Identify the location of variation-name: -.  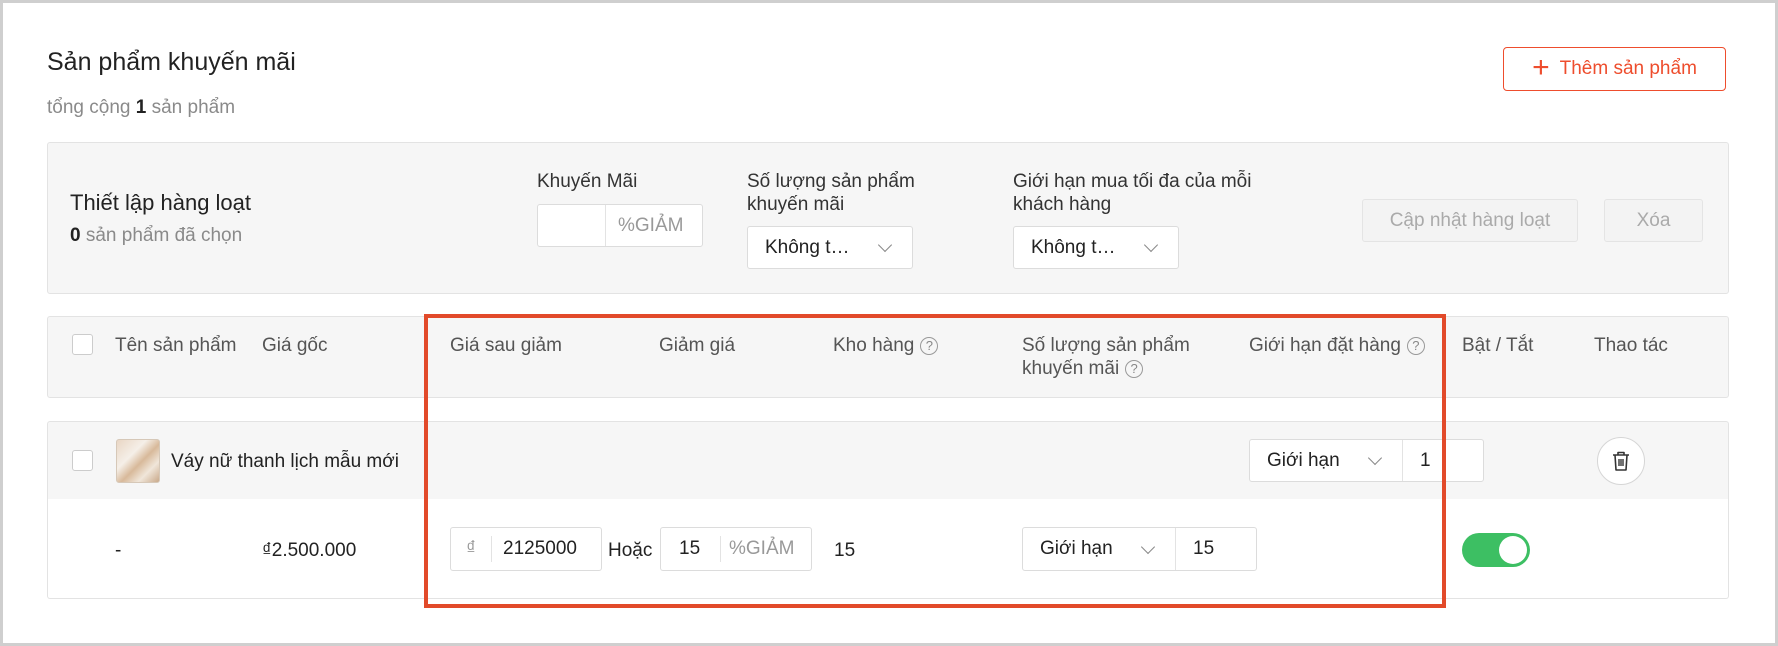
(118, 550).